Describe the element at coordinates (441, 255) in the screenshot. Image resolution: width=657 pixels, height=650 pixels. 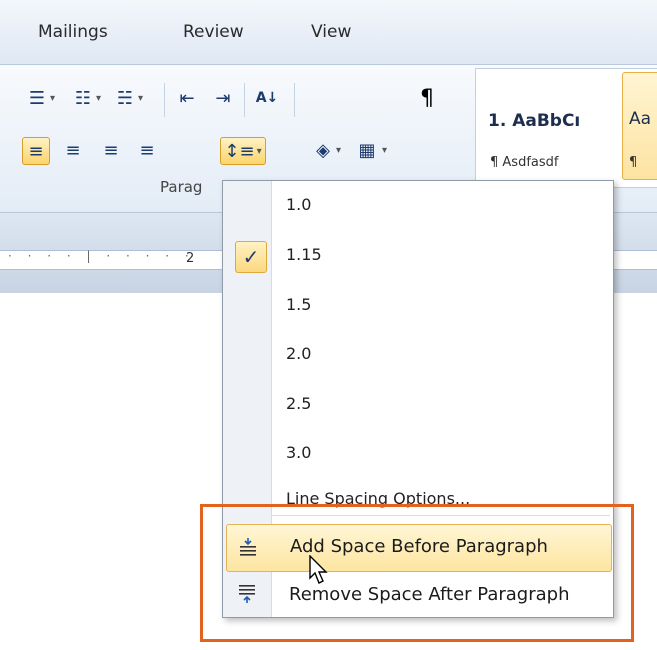
I see `menu-item-1-15: 1.15` at that location.